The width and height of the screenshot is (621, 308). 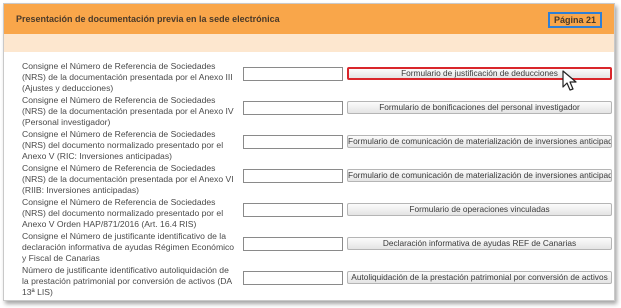 What do you see at coordinates (293, 142) in the screenshot?
I see `nrs-input-anexo-v-ric` at bounding box center [293, 142].